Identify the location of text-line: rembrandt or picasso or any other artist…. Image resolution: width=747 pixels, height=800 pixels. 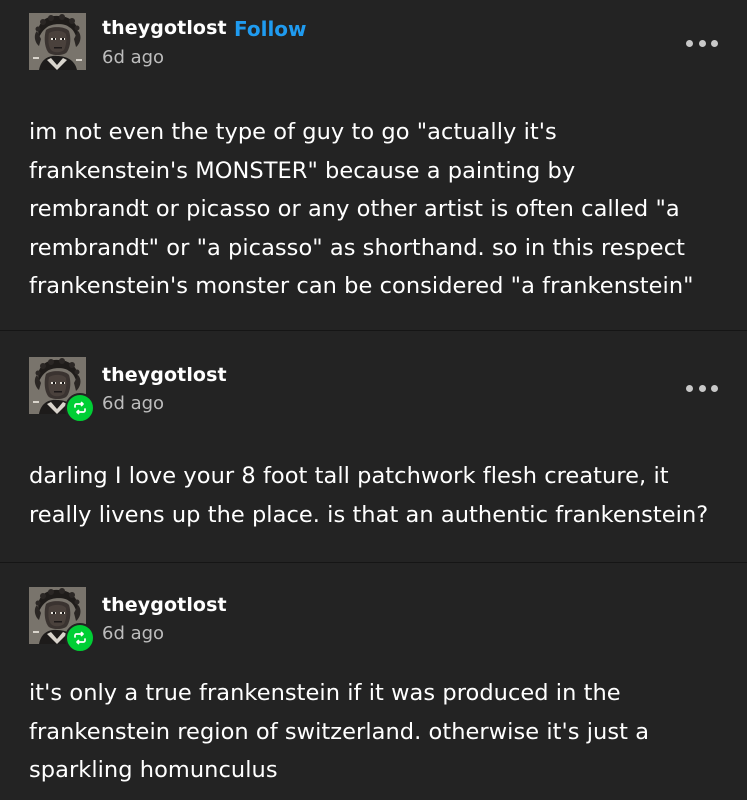
(354, 209).